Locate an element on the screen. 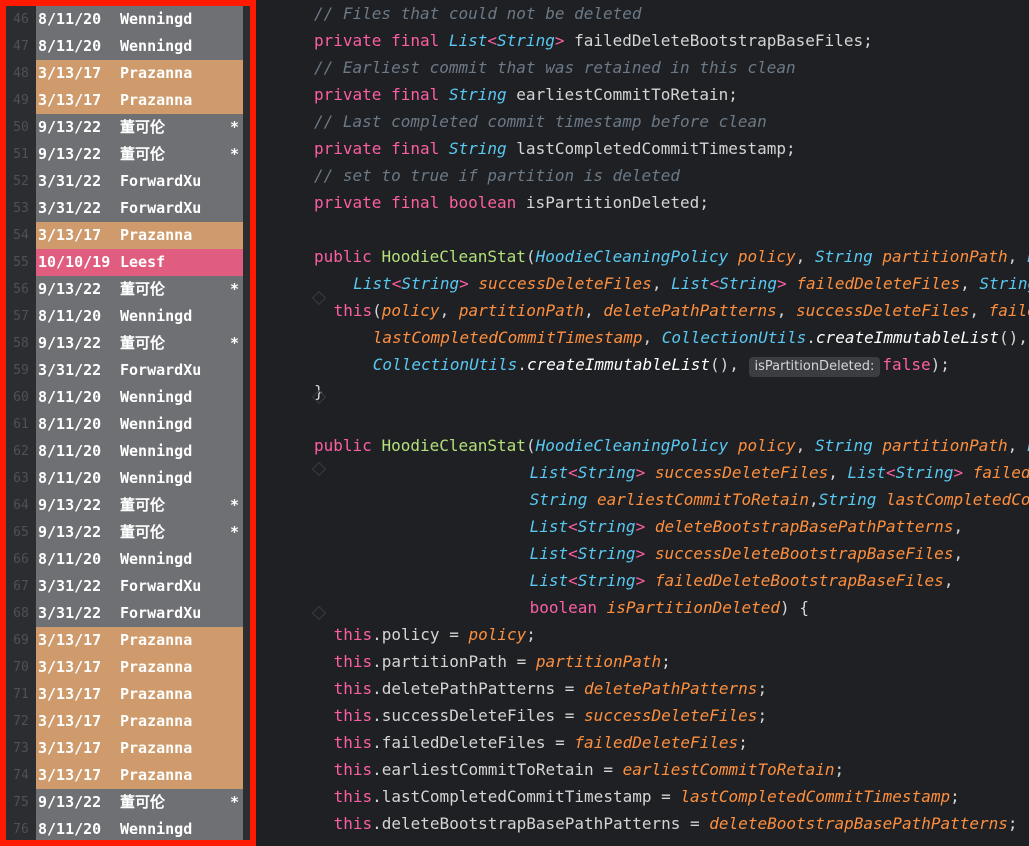 The width and height of the screenshot is (1029, 846). blame-row: 50 9/13/22 董可伦 * is located at coordinates (128, 127).